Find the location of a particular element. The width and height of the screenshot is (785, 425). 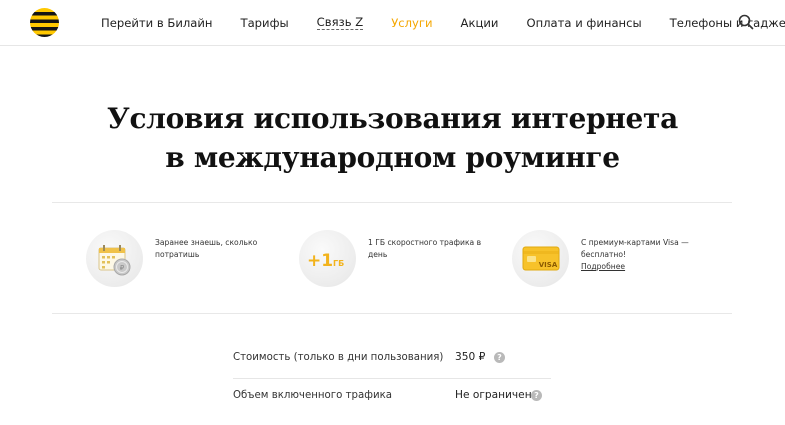

page-title-line-2: в международном роуминге is located at coordinates (392, 157).